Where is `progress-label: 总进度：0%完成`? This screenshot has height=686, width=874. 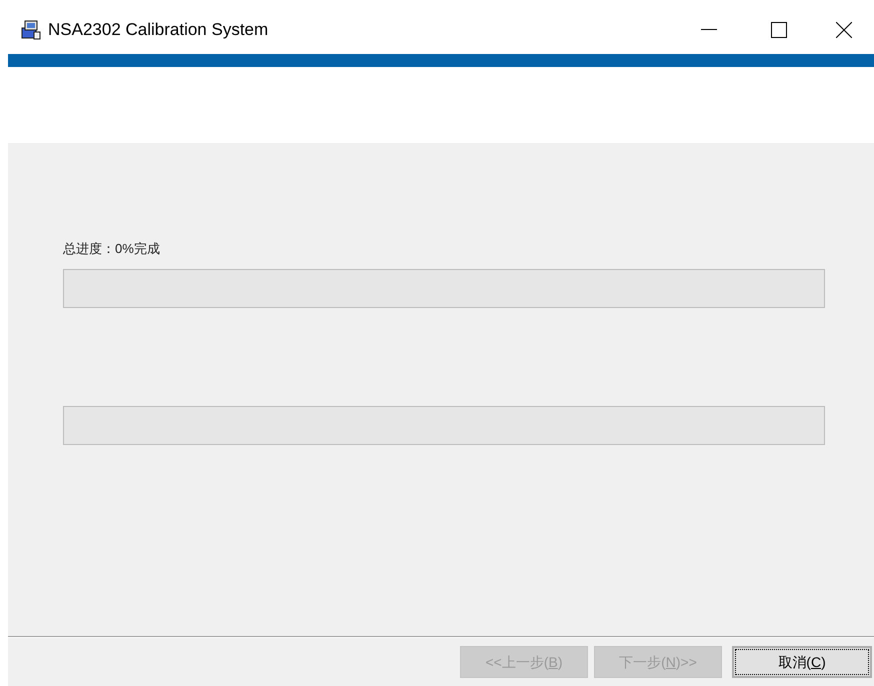 progress-label: 总进度：0%完成 is located at coordinates (112, 249).